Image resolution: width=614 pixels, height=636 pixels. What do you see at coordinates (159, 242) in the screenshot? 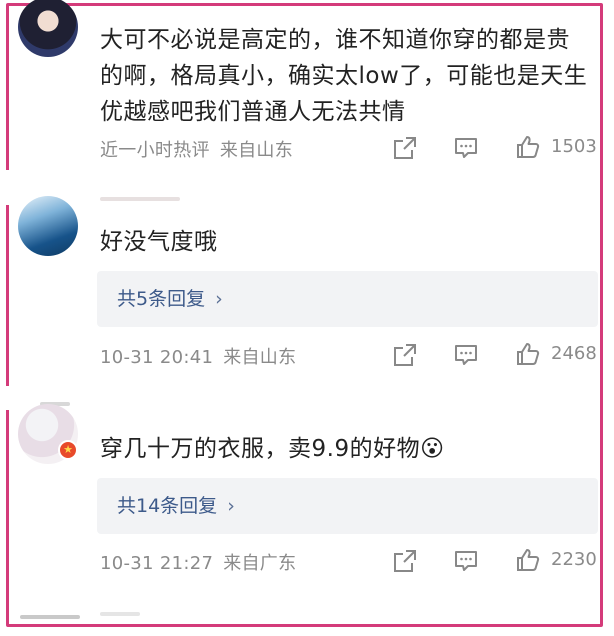
I see `comment-text: 好没气度哦` at bounding box center [159, 242].